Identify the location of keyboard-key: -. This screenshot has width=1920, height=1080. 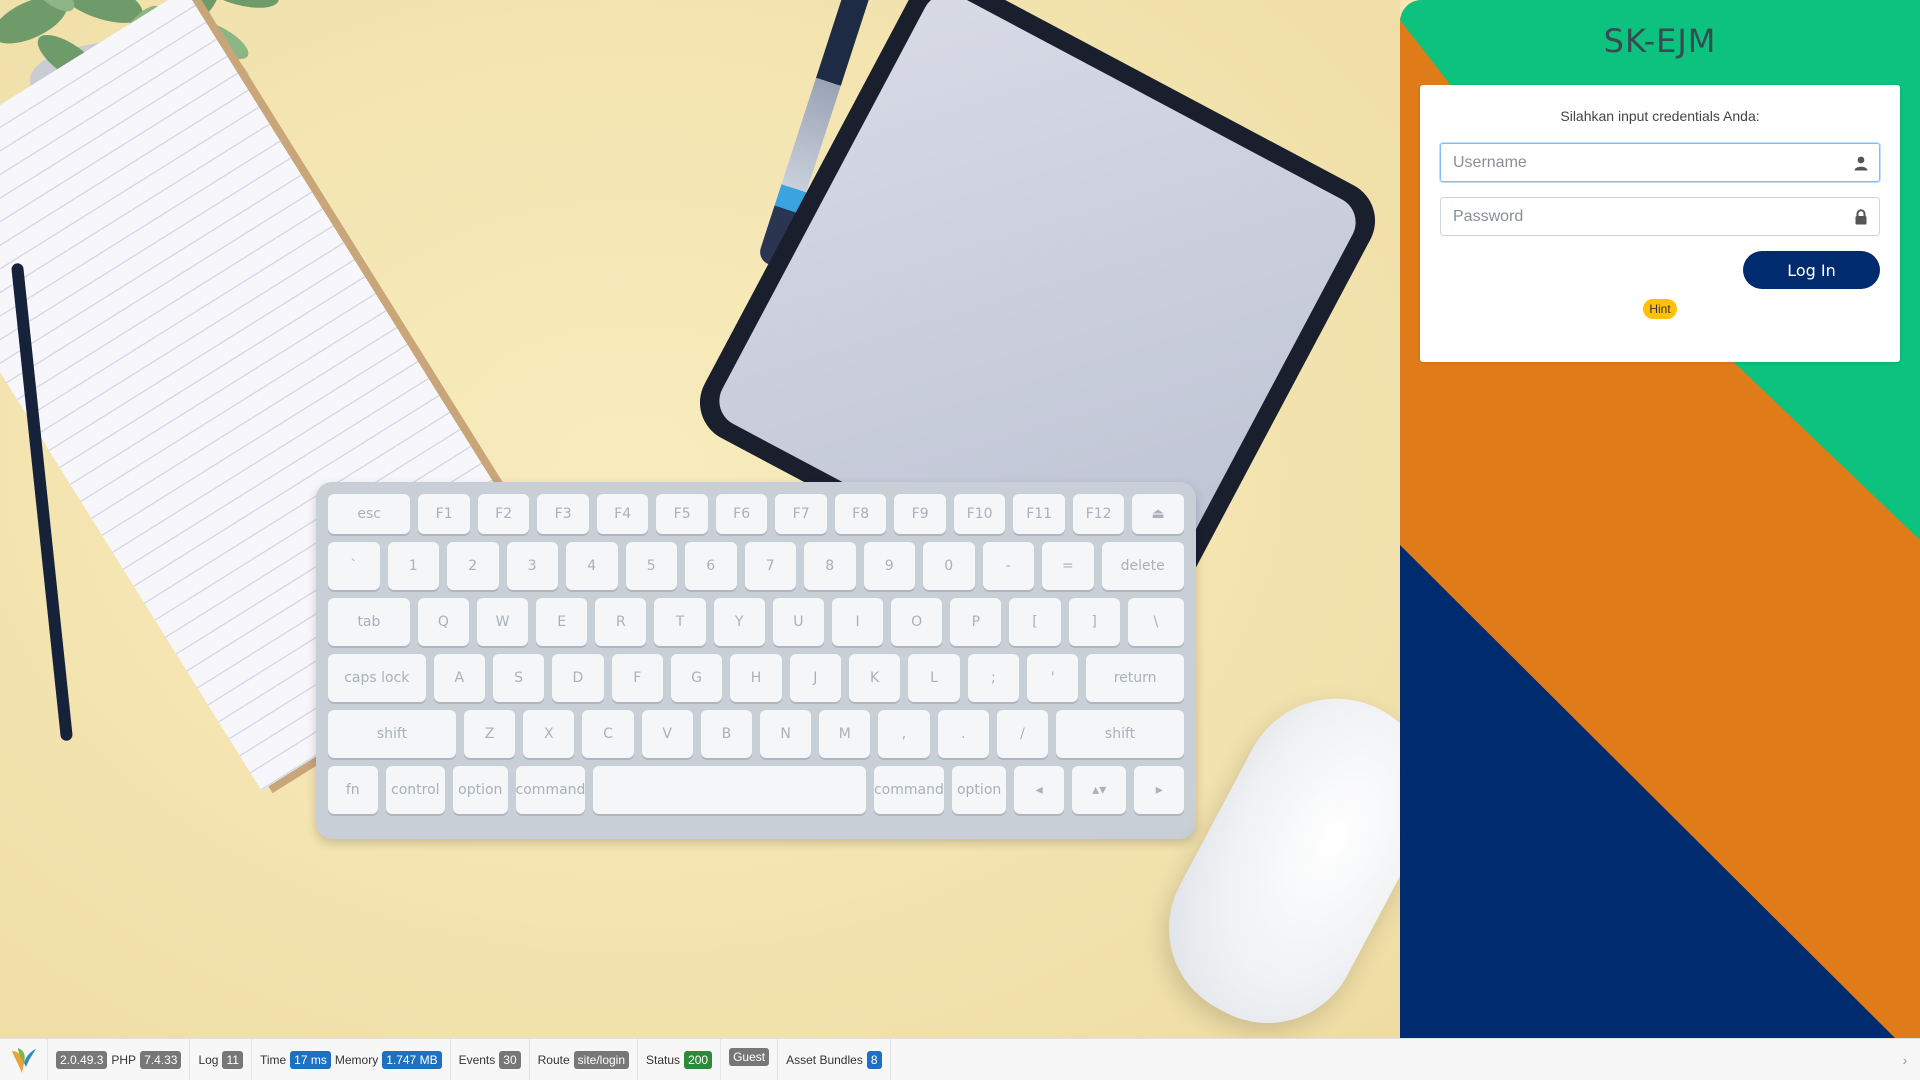
(1008, 566).